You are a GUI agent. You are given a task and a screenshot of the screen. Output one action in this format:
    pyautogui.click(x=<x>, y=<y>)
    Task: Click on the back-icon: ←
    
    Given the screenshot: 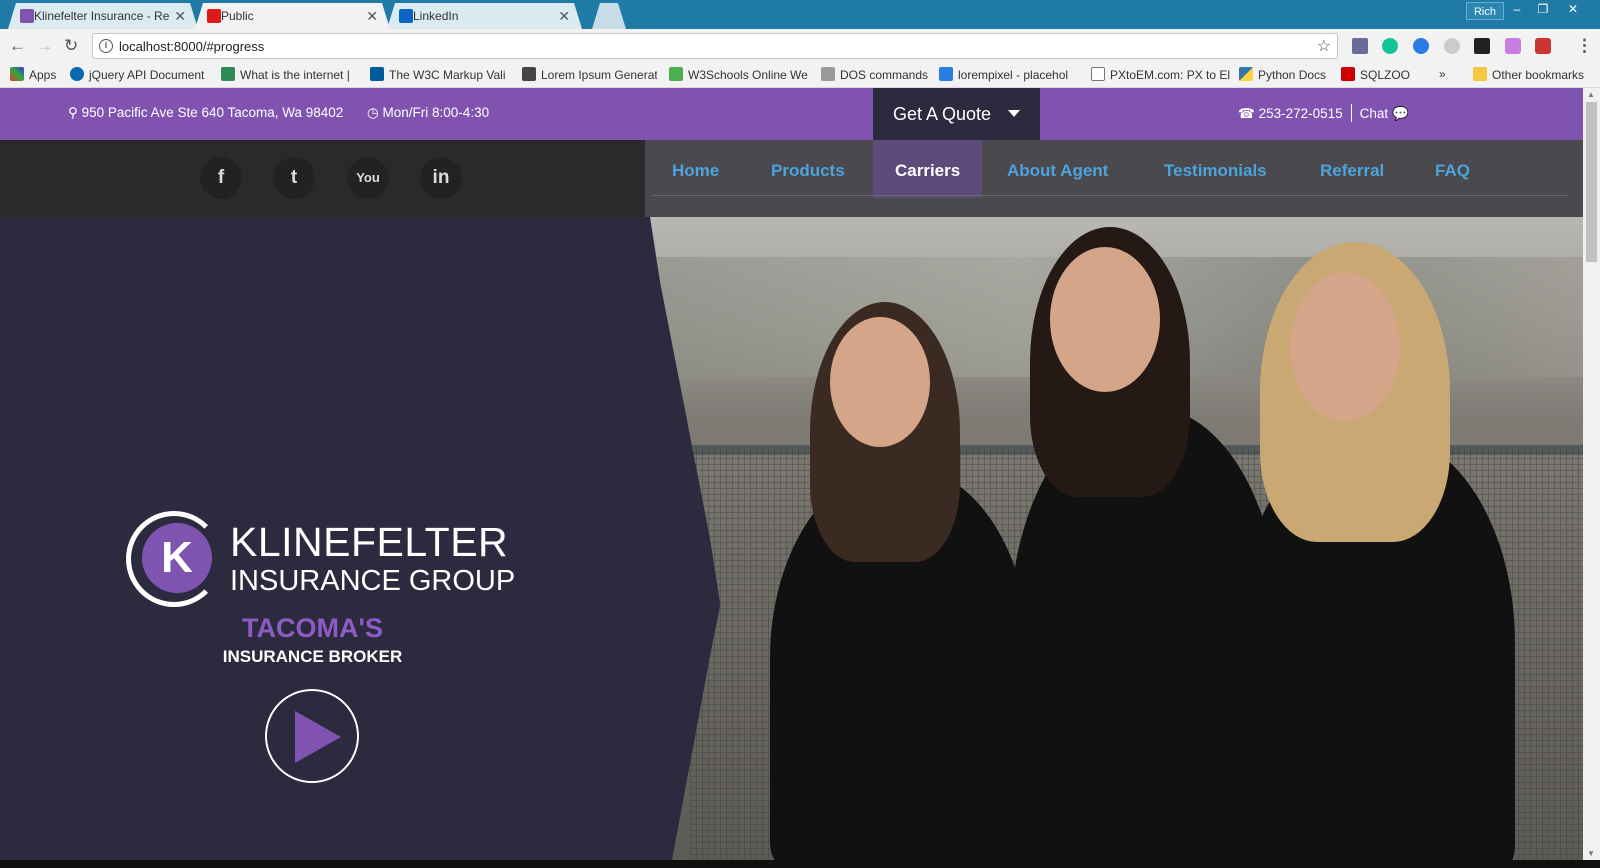 What is the action you would take?
    pyautogui.click(x=17, y=46)
    